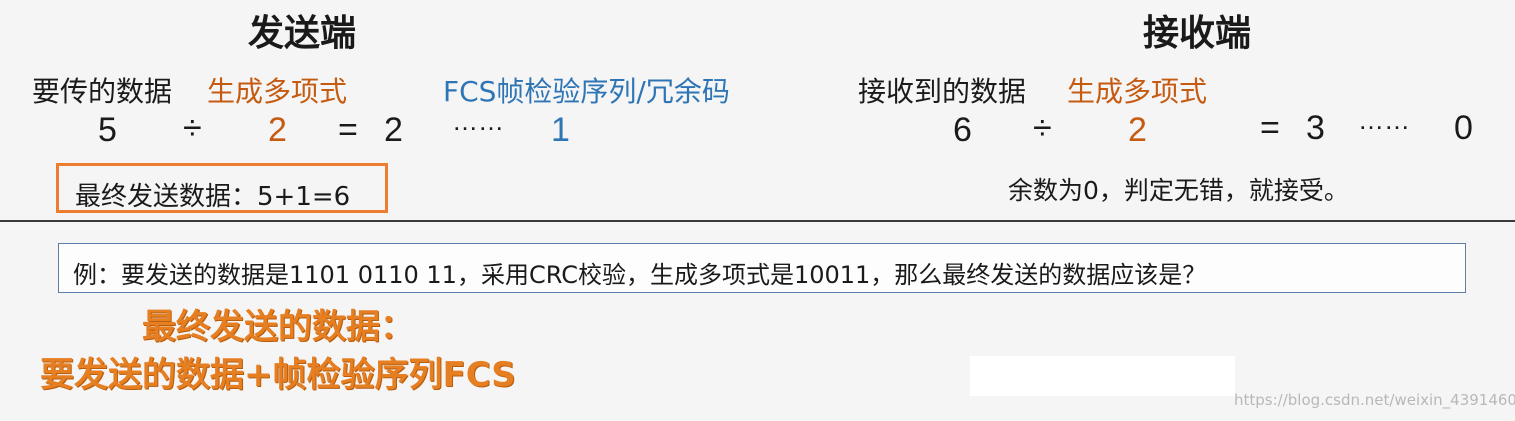  Describe the element at coordinates (278, 375) in the screenshot. I see `answer-line-2: 要发送的数据+帧检验序列FCS` at that location.